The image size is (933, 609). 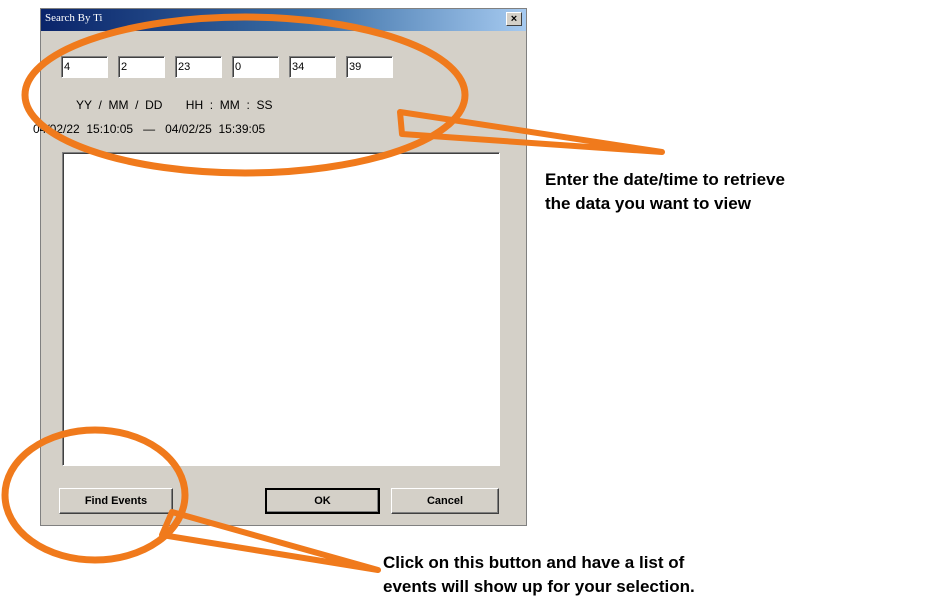 I want to click on bottom-callout-pointer, so click(x=270, y=541).